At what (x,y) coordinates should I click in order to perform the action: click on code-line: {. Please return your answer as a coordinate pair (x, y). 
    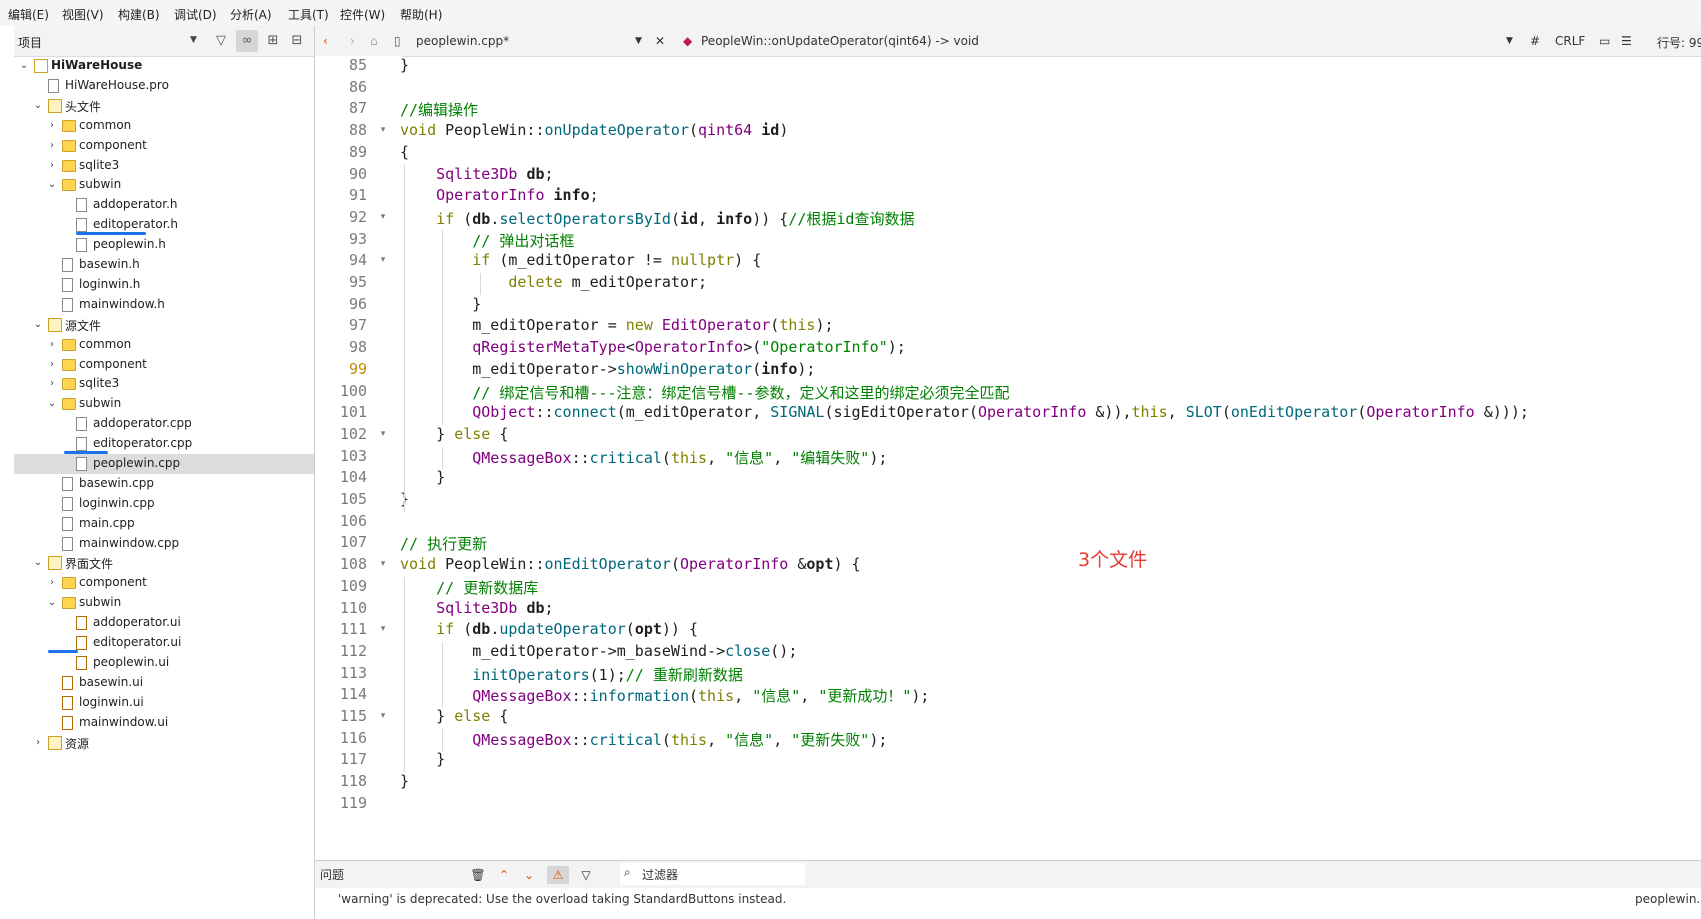
    Looking at the image, I should click on (404, 152).